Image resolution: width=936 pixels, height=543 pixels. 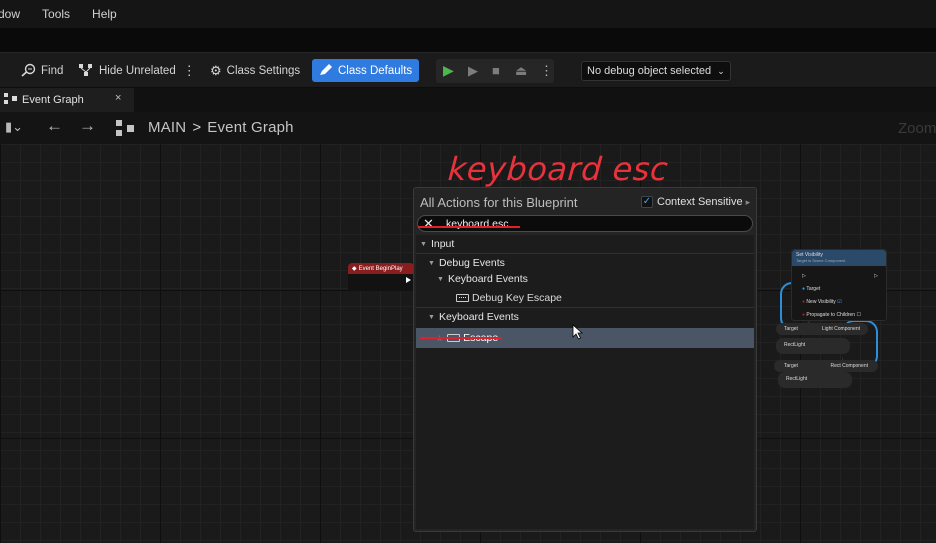 What do you see at coordinates (521, 71) in the screenshot?
I see `eject-icon: ⏏` at bounding box center [521, 71].